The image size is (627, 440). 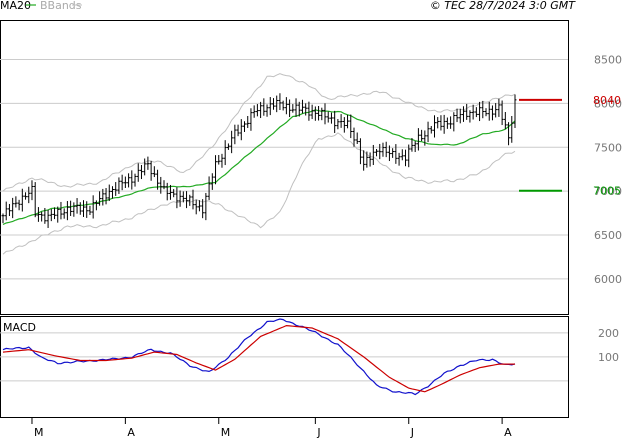 What do you see at coordinates (608, 59) in the screenshot?
I see `price-tick-label: 8500` at bounding box center [608, 59].